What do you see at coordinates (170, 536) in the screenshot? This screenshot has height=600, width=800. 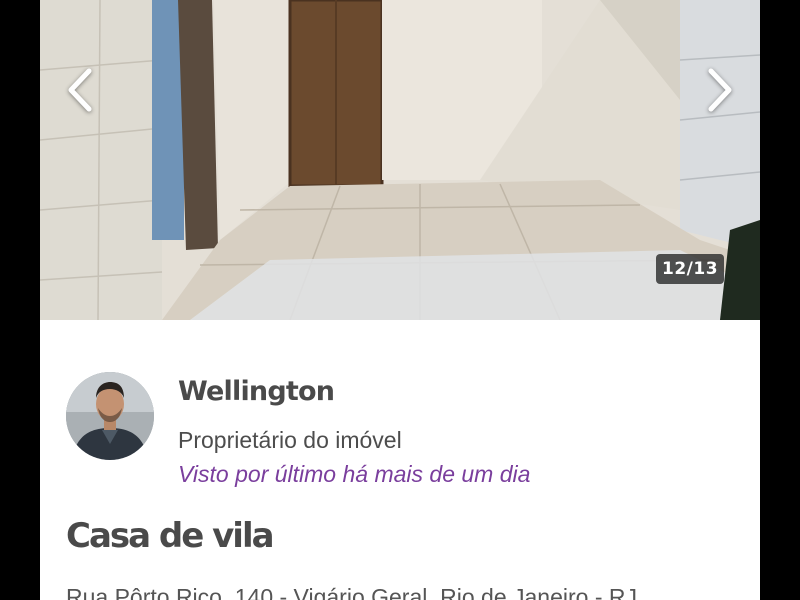 I see `listing-title: Casa de vila` at bounding box center [170, 536].